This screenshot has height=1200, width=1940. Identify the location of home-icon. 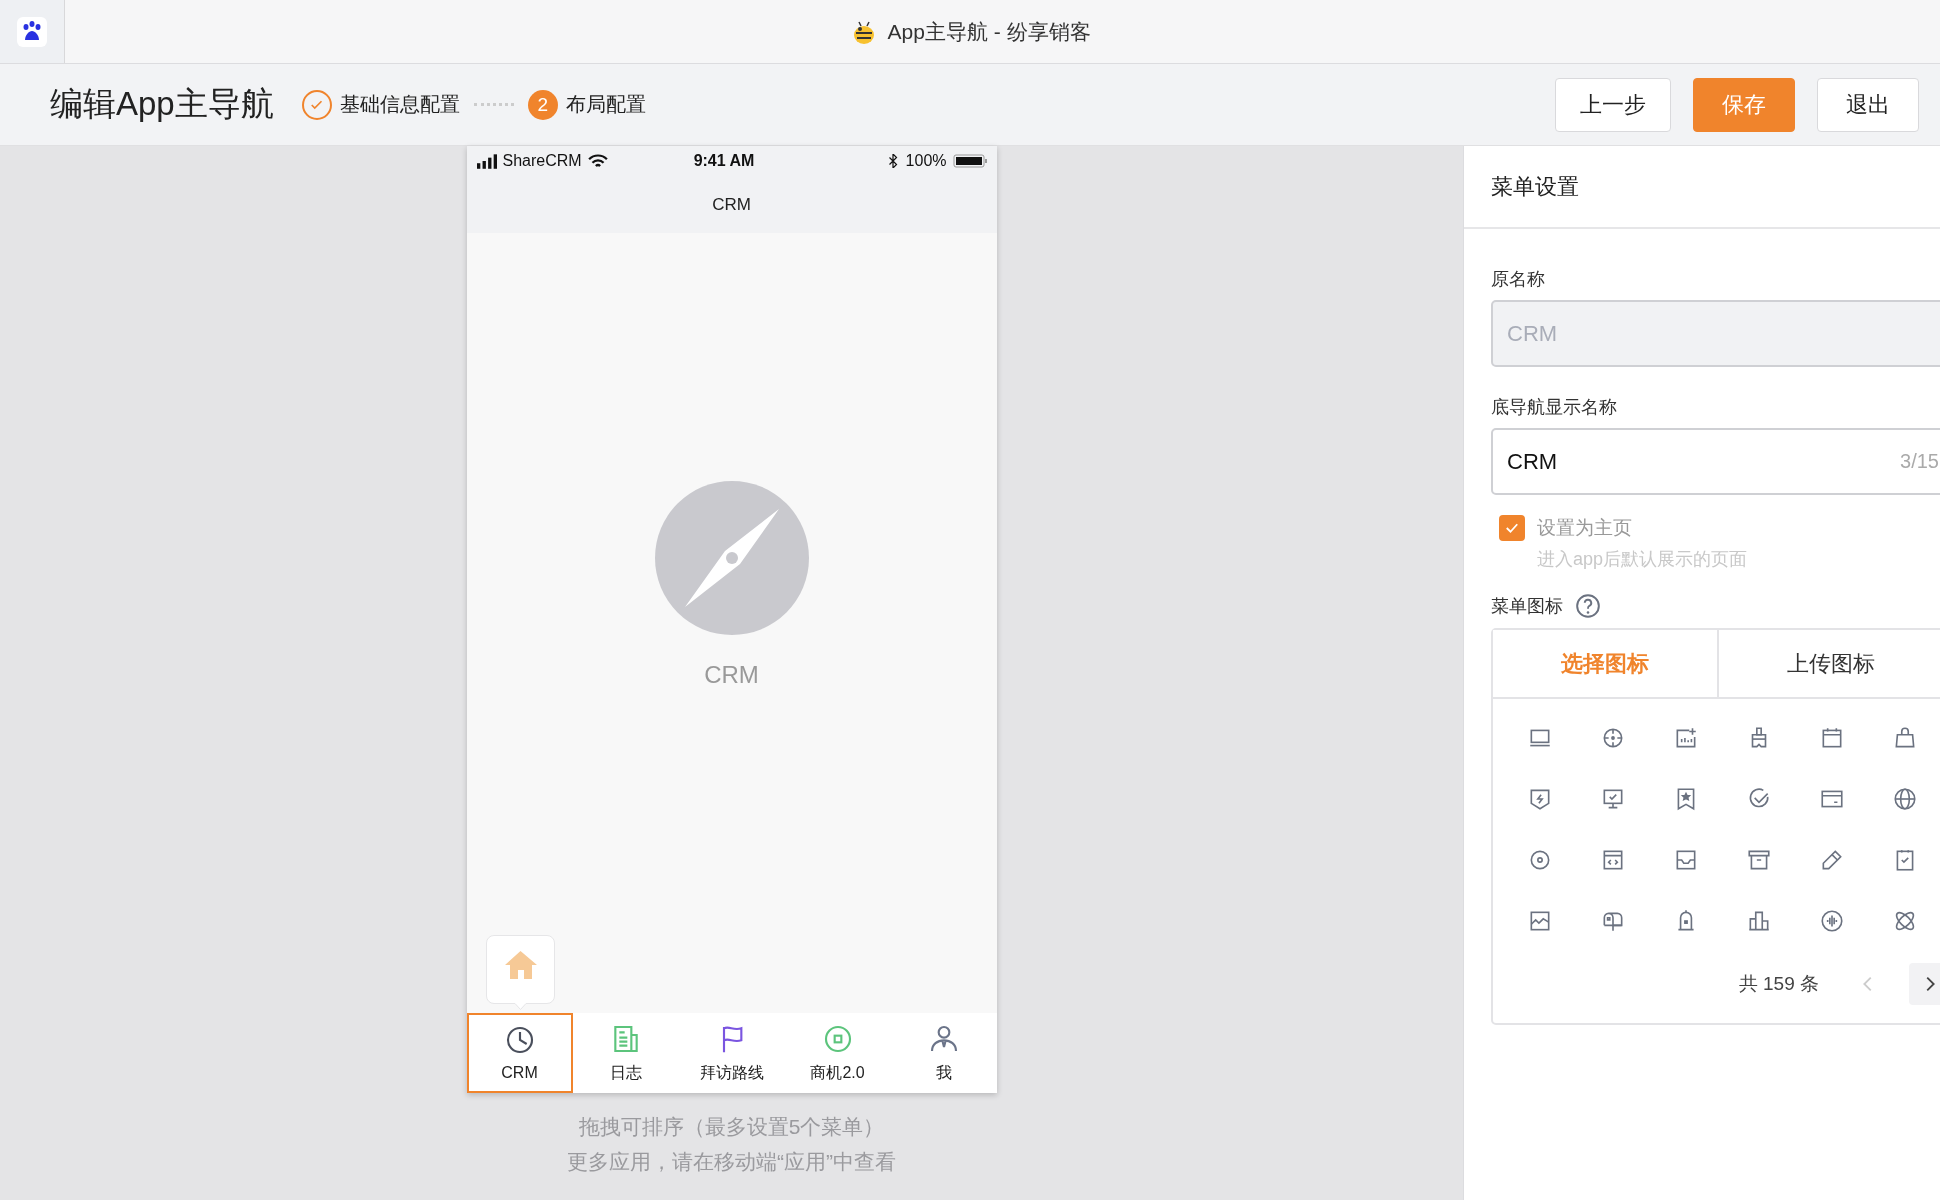
(520, 965).